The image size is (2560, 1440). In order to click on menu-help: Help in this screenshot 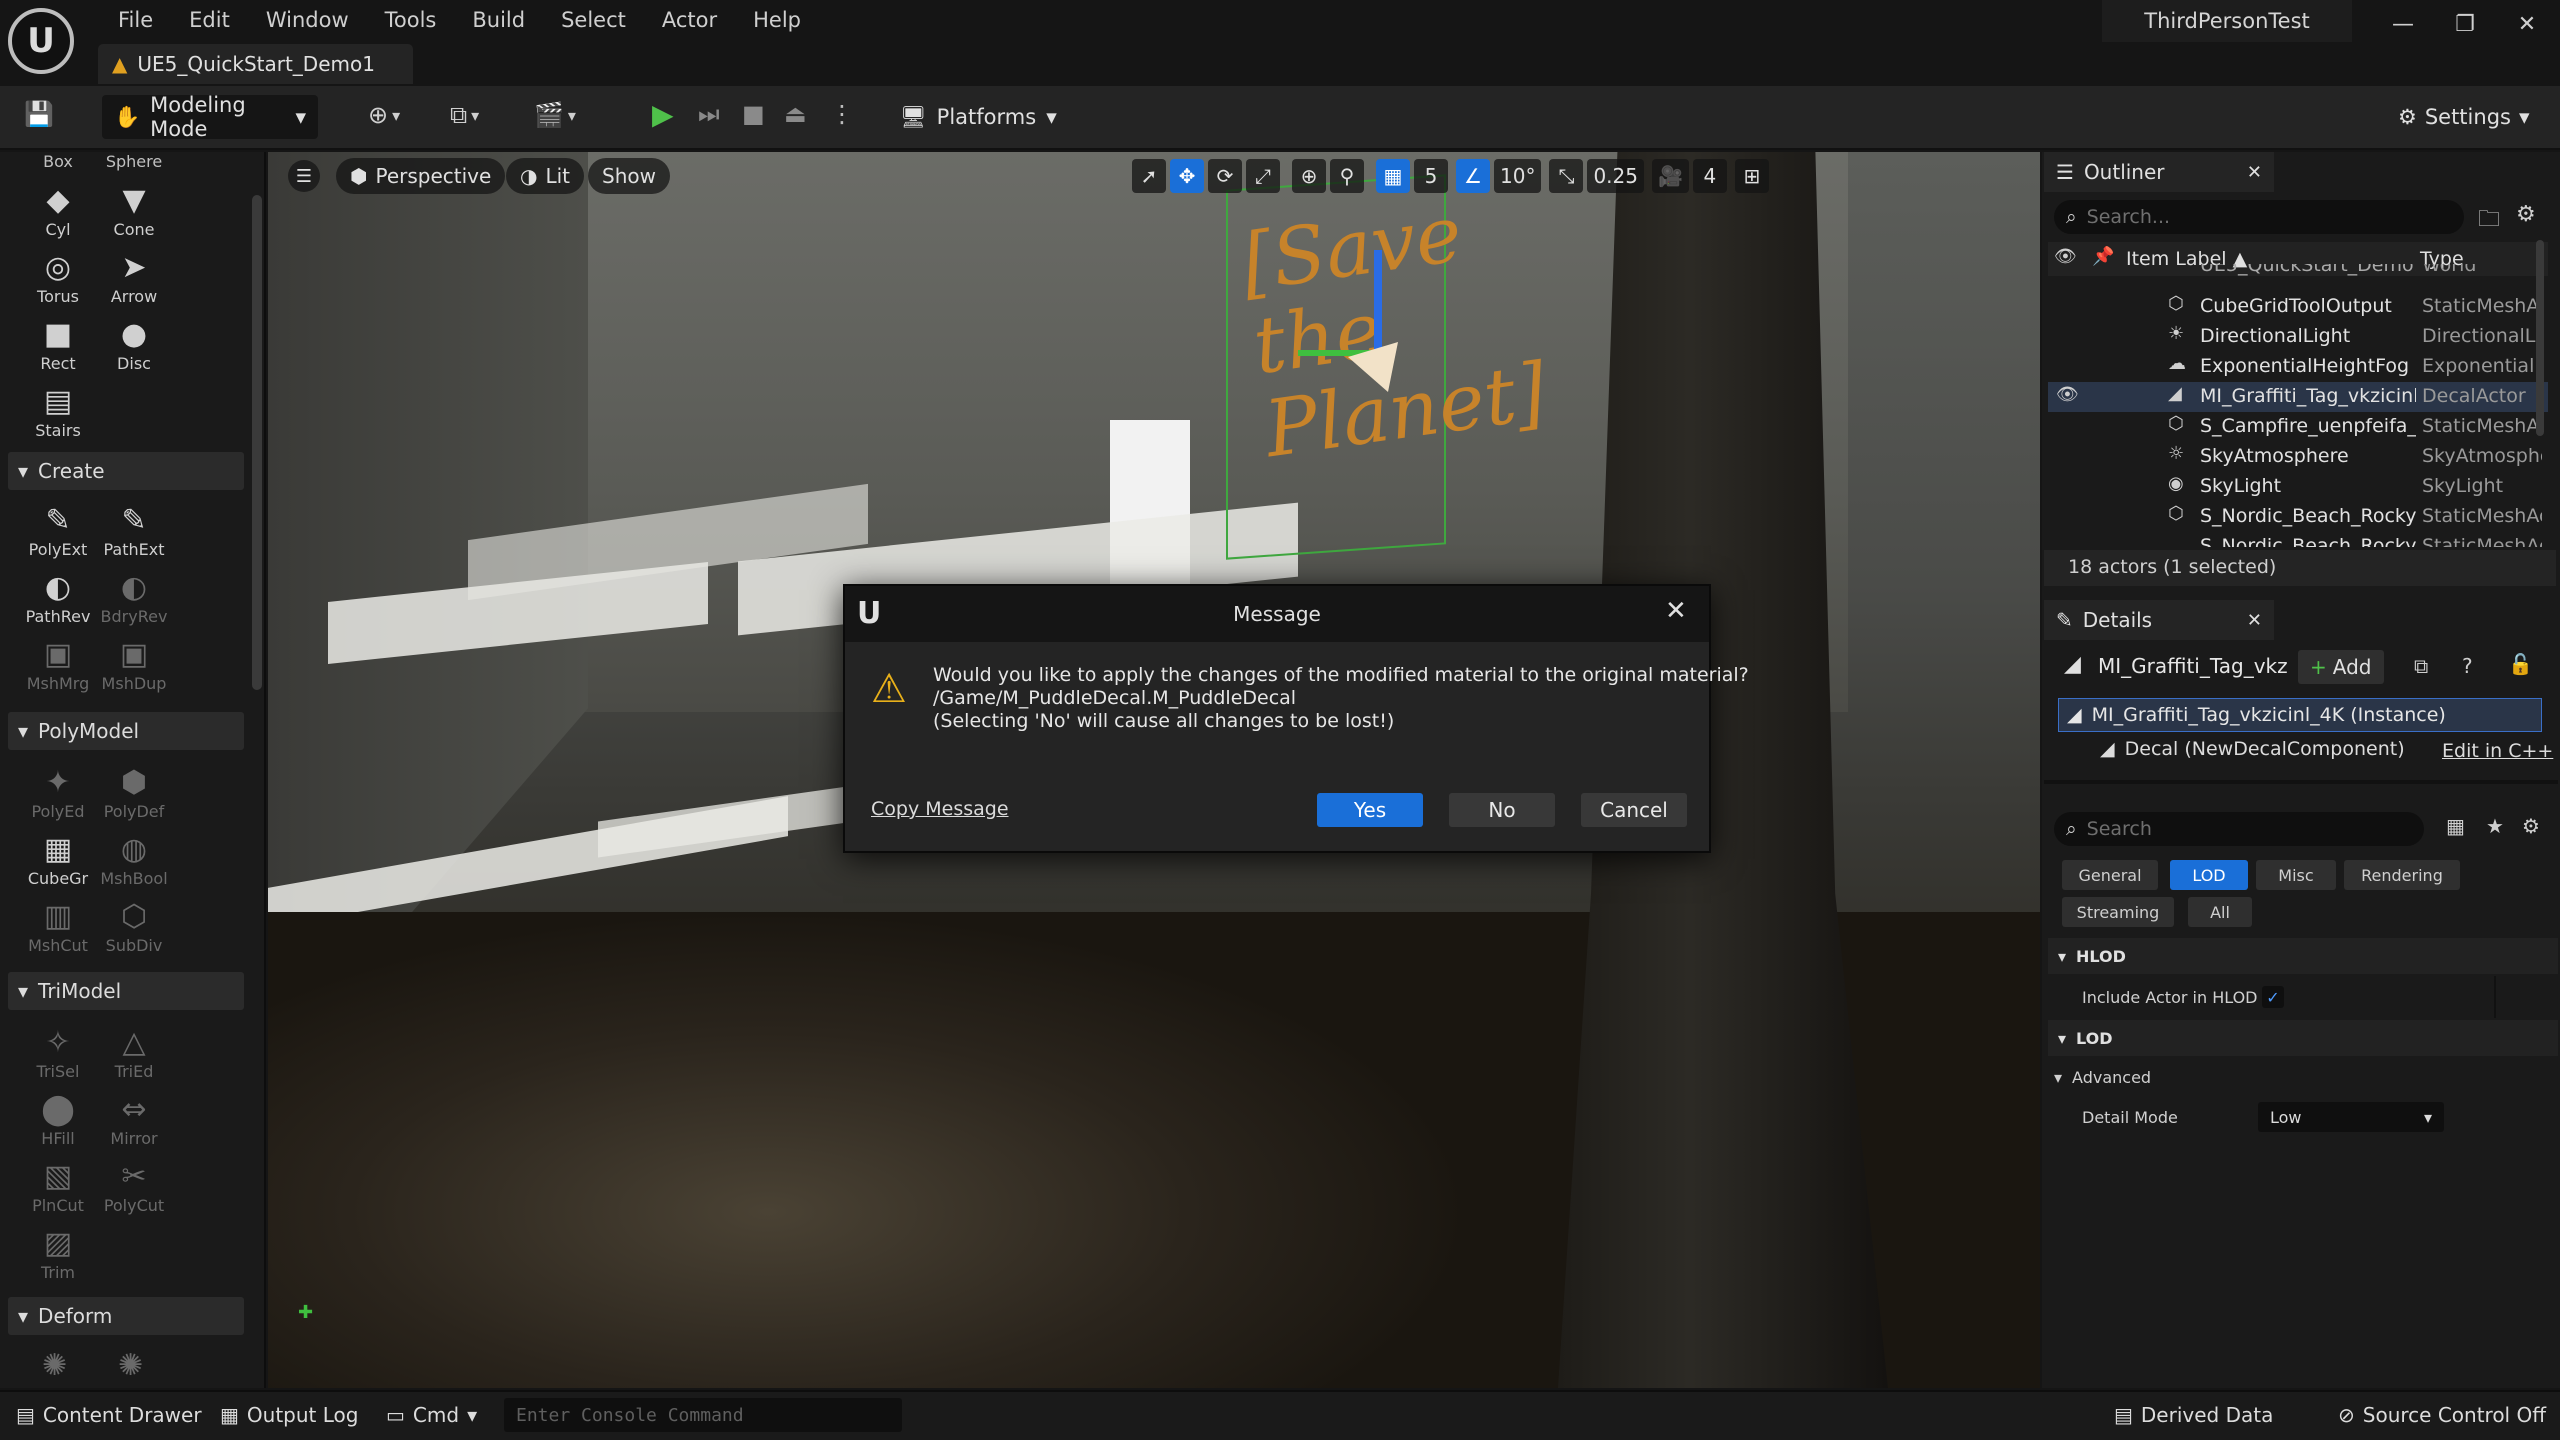, I will do `click(777, 20)`.